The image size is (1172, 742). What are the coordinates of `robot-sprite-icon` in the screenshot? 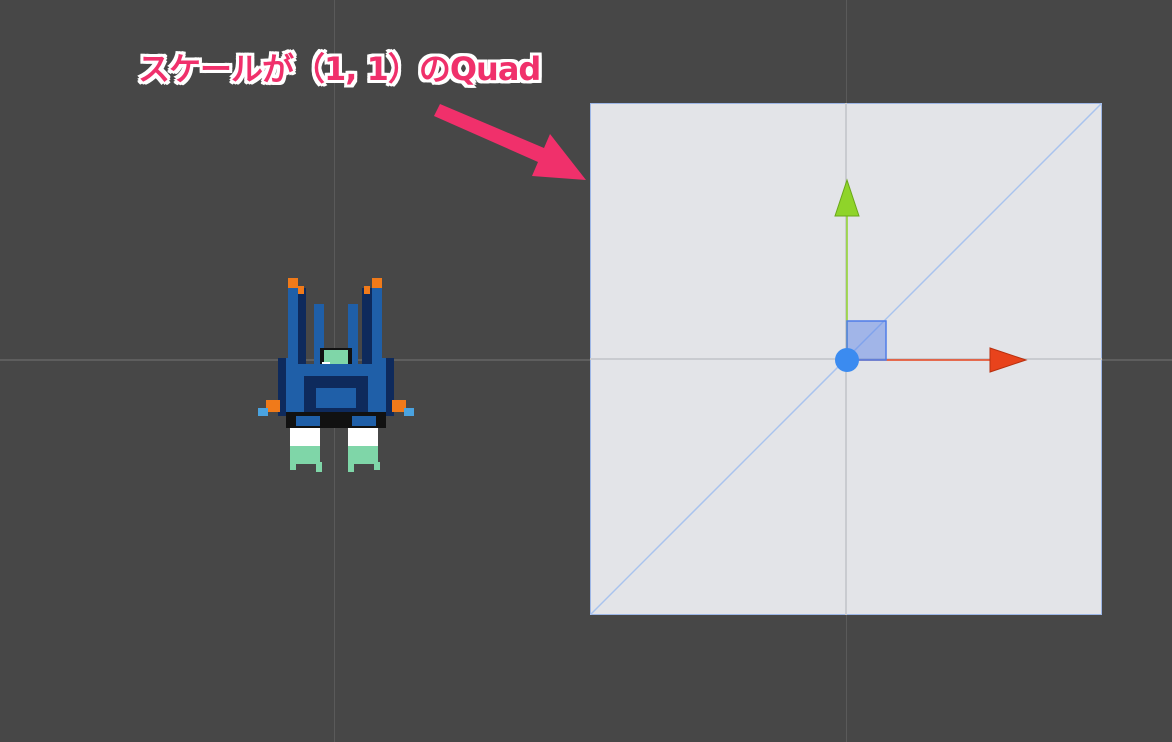 It's located at (336, 376).